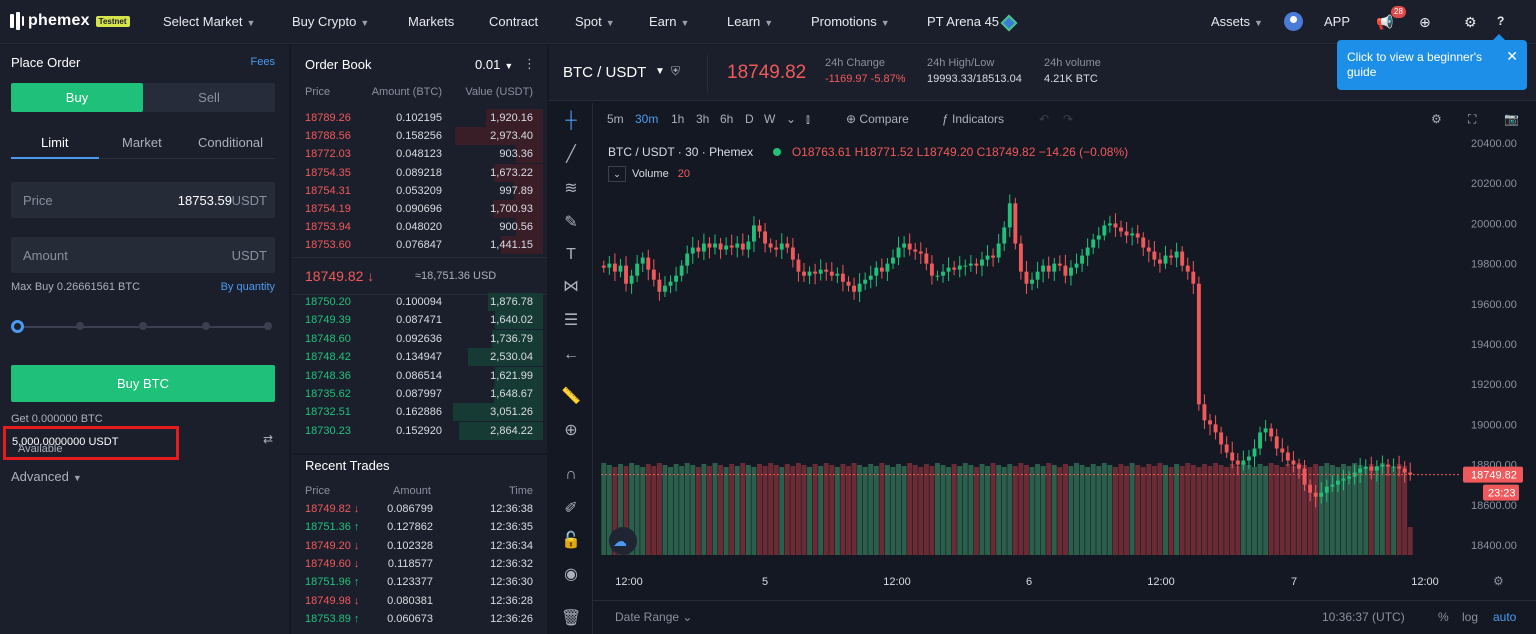 The width and height of the screenshot is (1536, 634). What do you see at coordinates (46, 476) in the screenshot?
I see `advanced-toggle: Advanced ▼` at bounding box center [46, 476].